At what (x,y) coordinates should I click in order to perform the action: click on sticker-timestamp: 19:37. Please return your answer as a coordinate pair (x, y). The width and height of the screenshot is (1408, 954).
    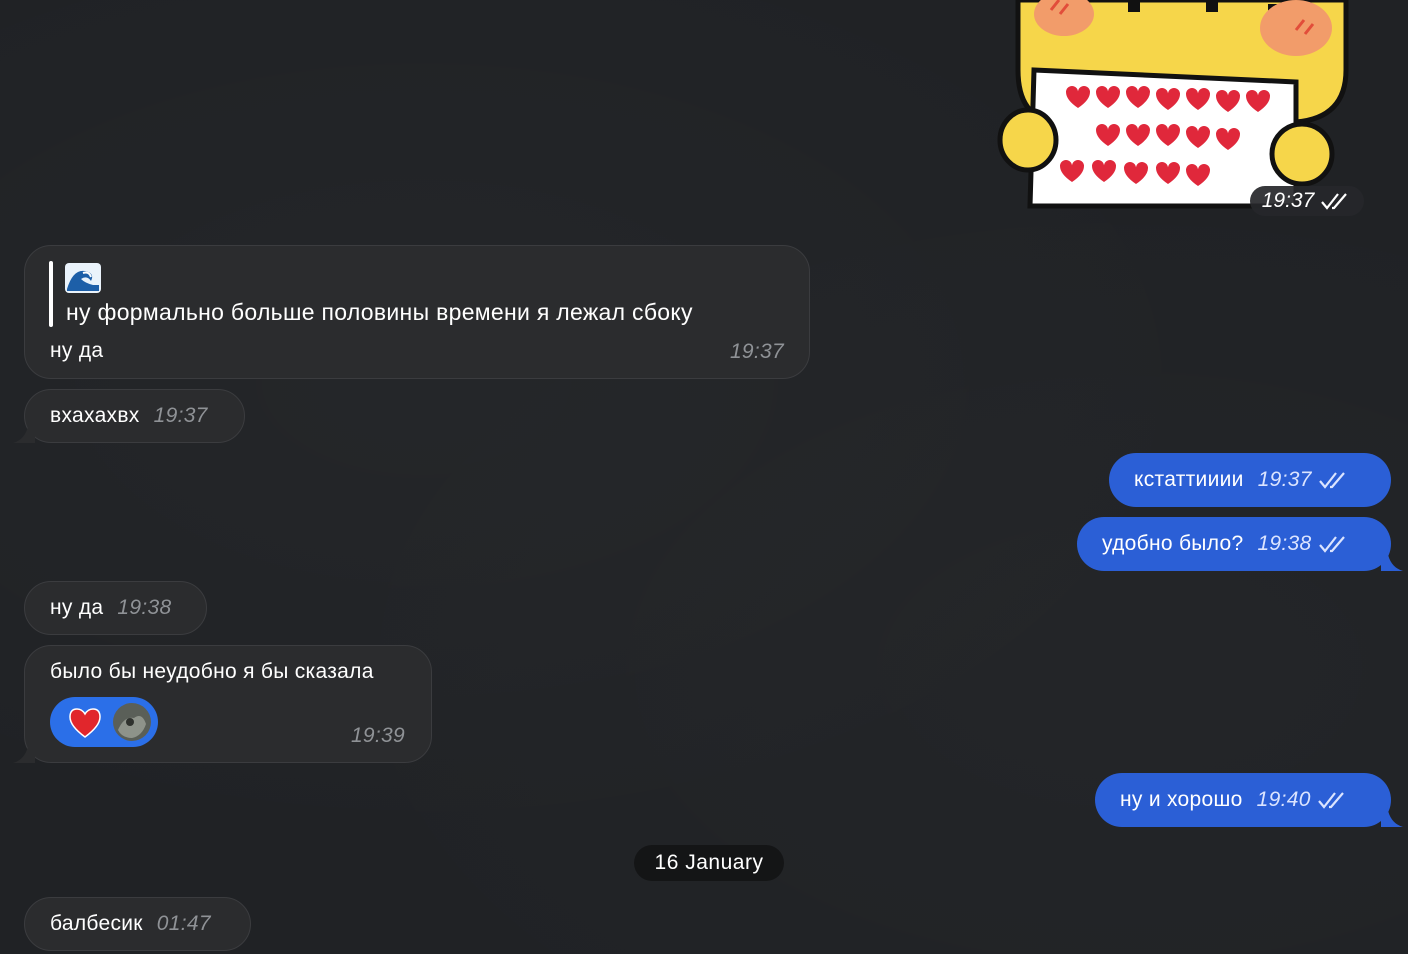
    Looking at the image, I should click on (1307, 201).